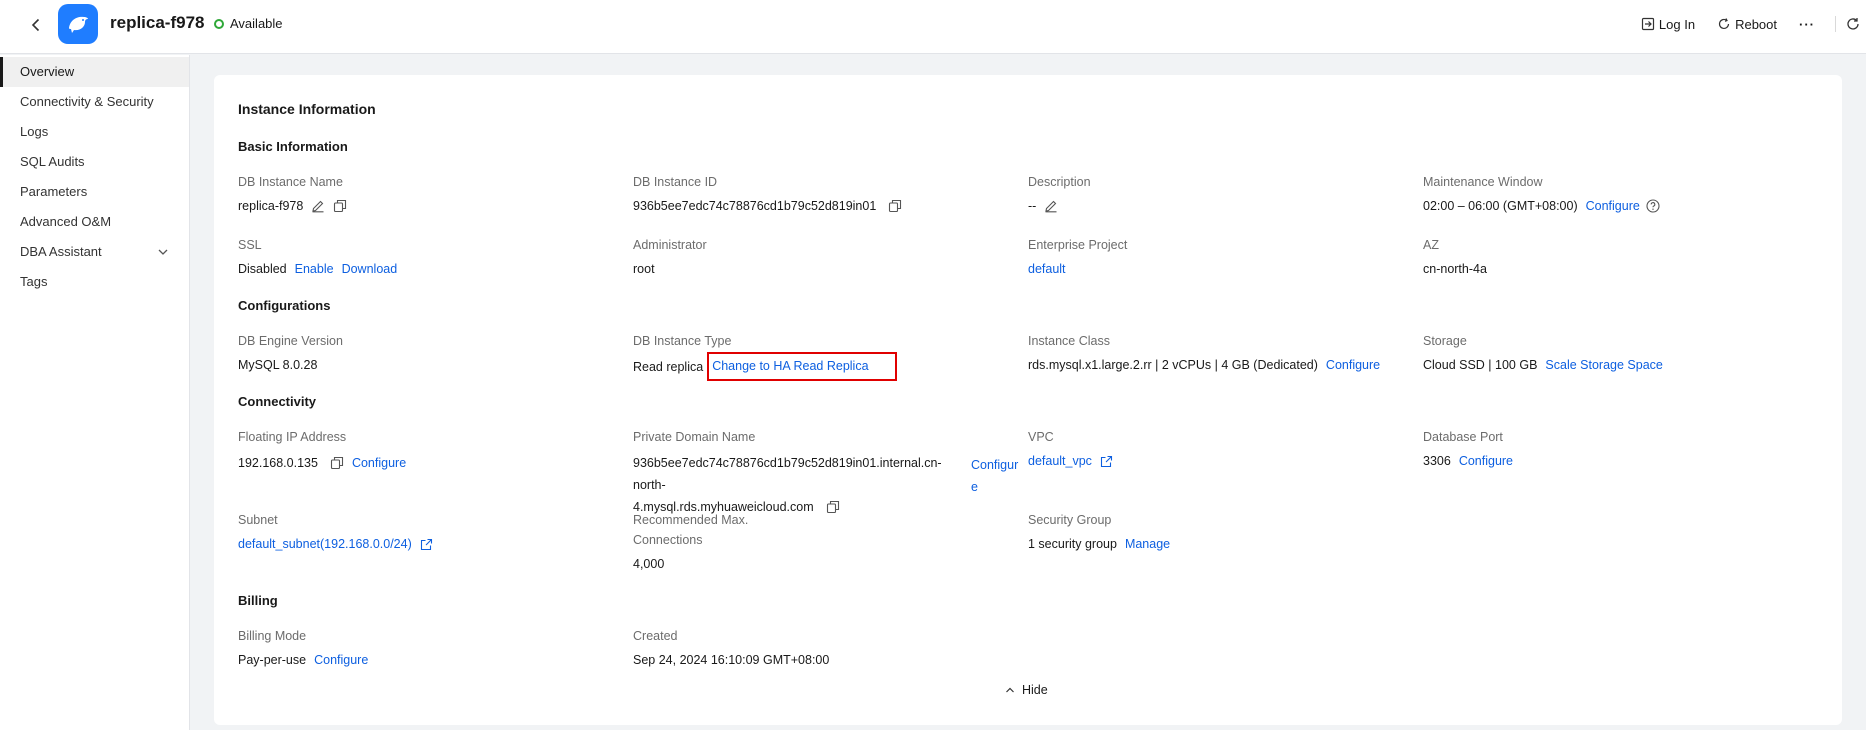 This screenshot has width=1866, height=730. Describe the element at coordinates (1480, 365) in the screenshot. I see `storage-value: Cloud SSD | 100 GB` at that location.